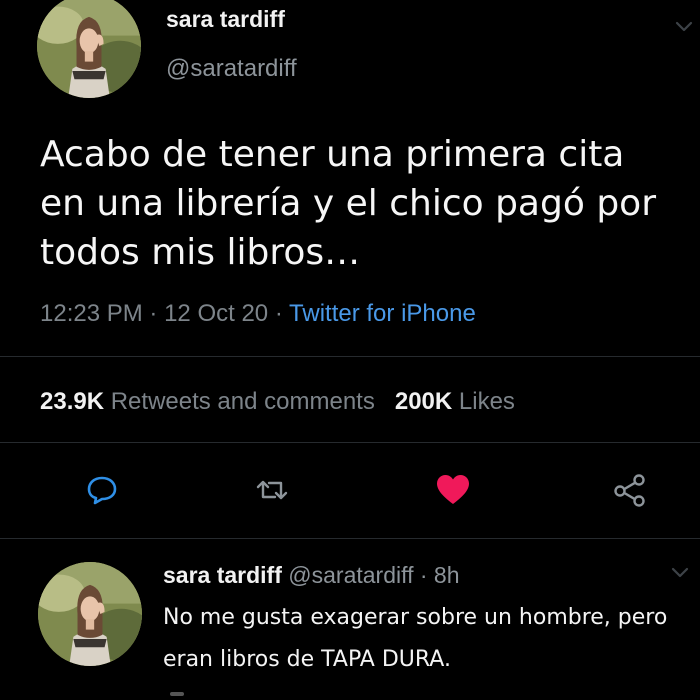 This screenshot has height=700, width=700. Describe the element at coordinates (177, 694) in the screenshot. I see `cut-off-icon` at that location.